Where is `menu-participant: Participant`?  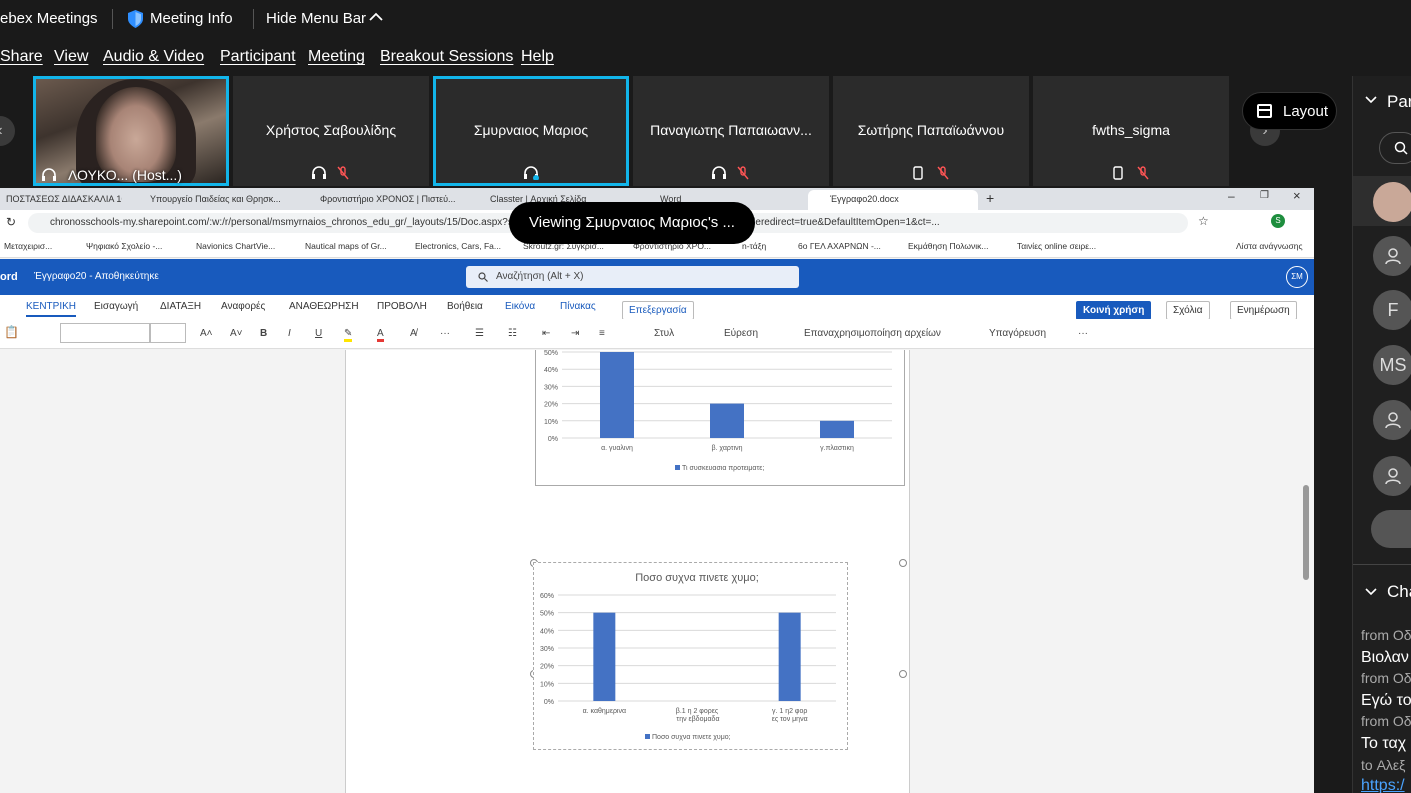 menu-participant: Participant is located at coordinates (258, 57).